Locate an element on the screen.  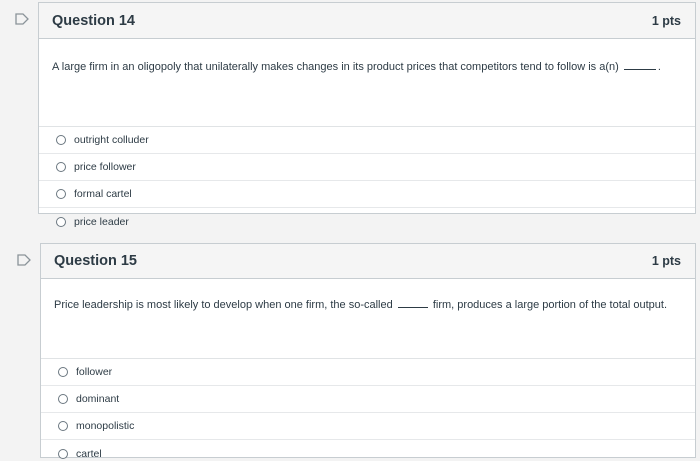
question-title: Question 14 is located at coordinates (93, 20).